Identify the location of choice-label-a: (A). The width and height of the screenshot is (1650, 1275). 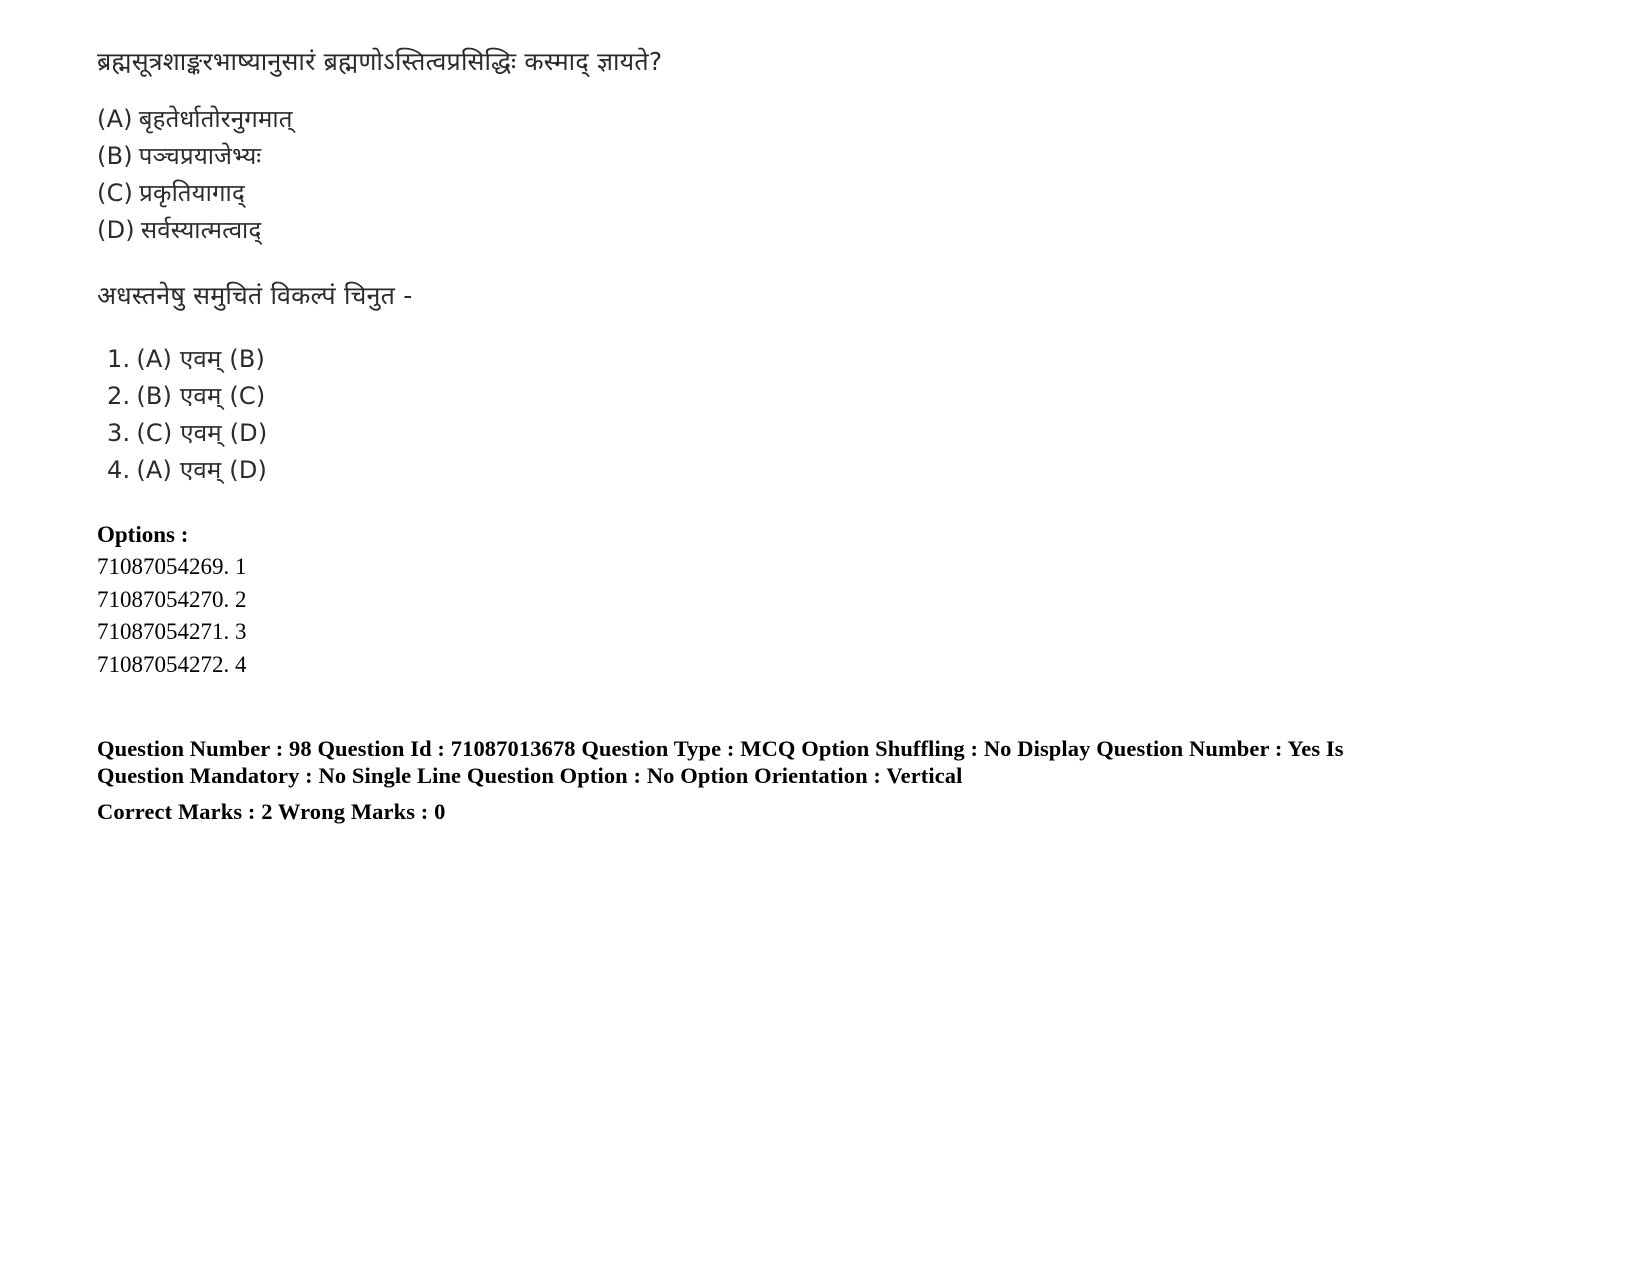
(115, 119).